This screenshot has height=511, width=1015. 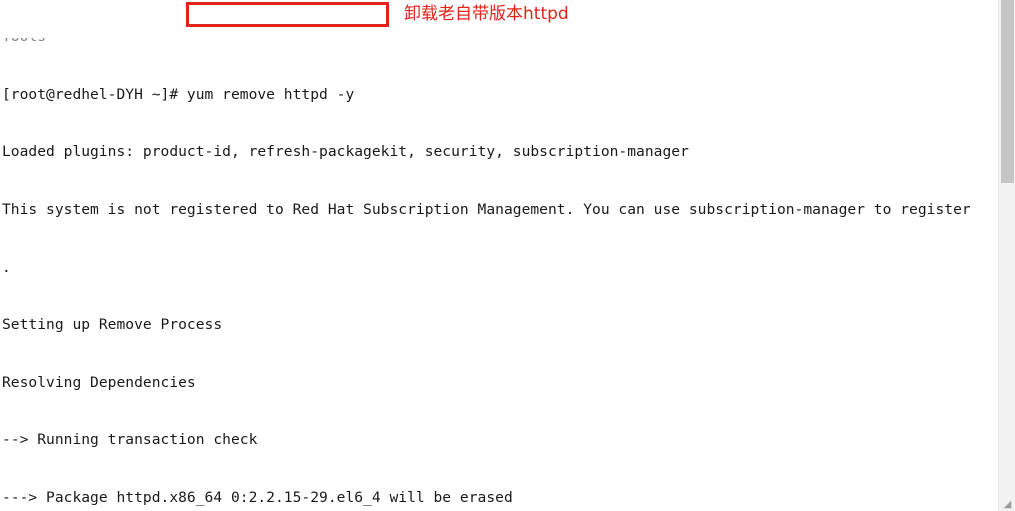 What do you see at coordinates (178, 94) in the screenshot?
I see `terminal-line: [root@redhel-DYH ~]# yum remove httpd -y` at bounding box center [178, 94].